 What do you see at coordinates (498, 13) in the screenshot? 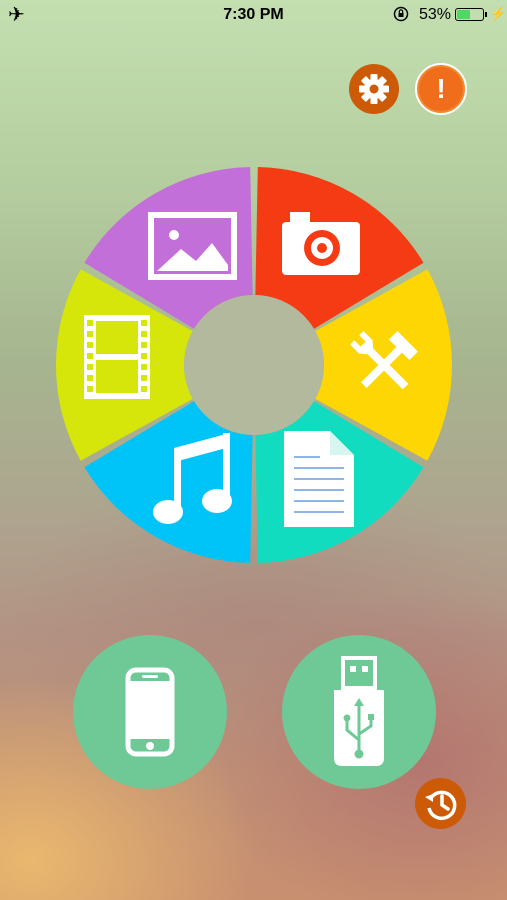
I see `bolt-icon: ⚡` at bounding box center [498, 13].